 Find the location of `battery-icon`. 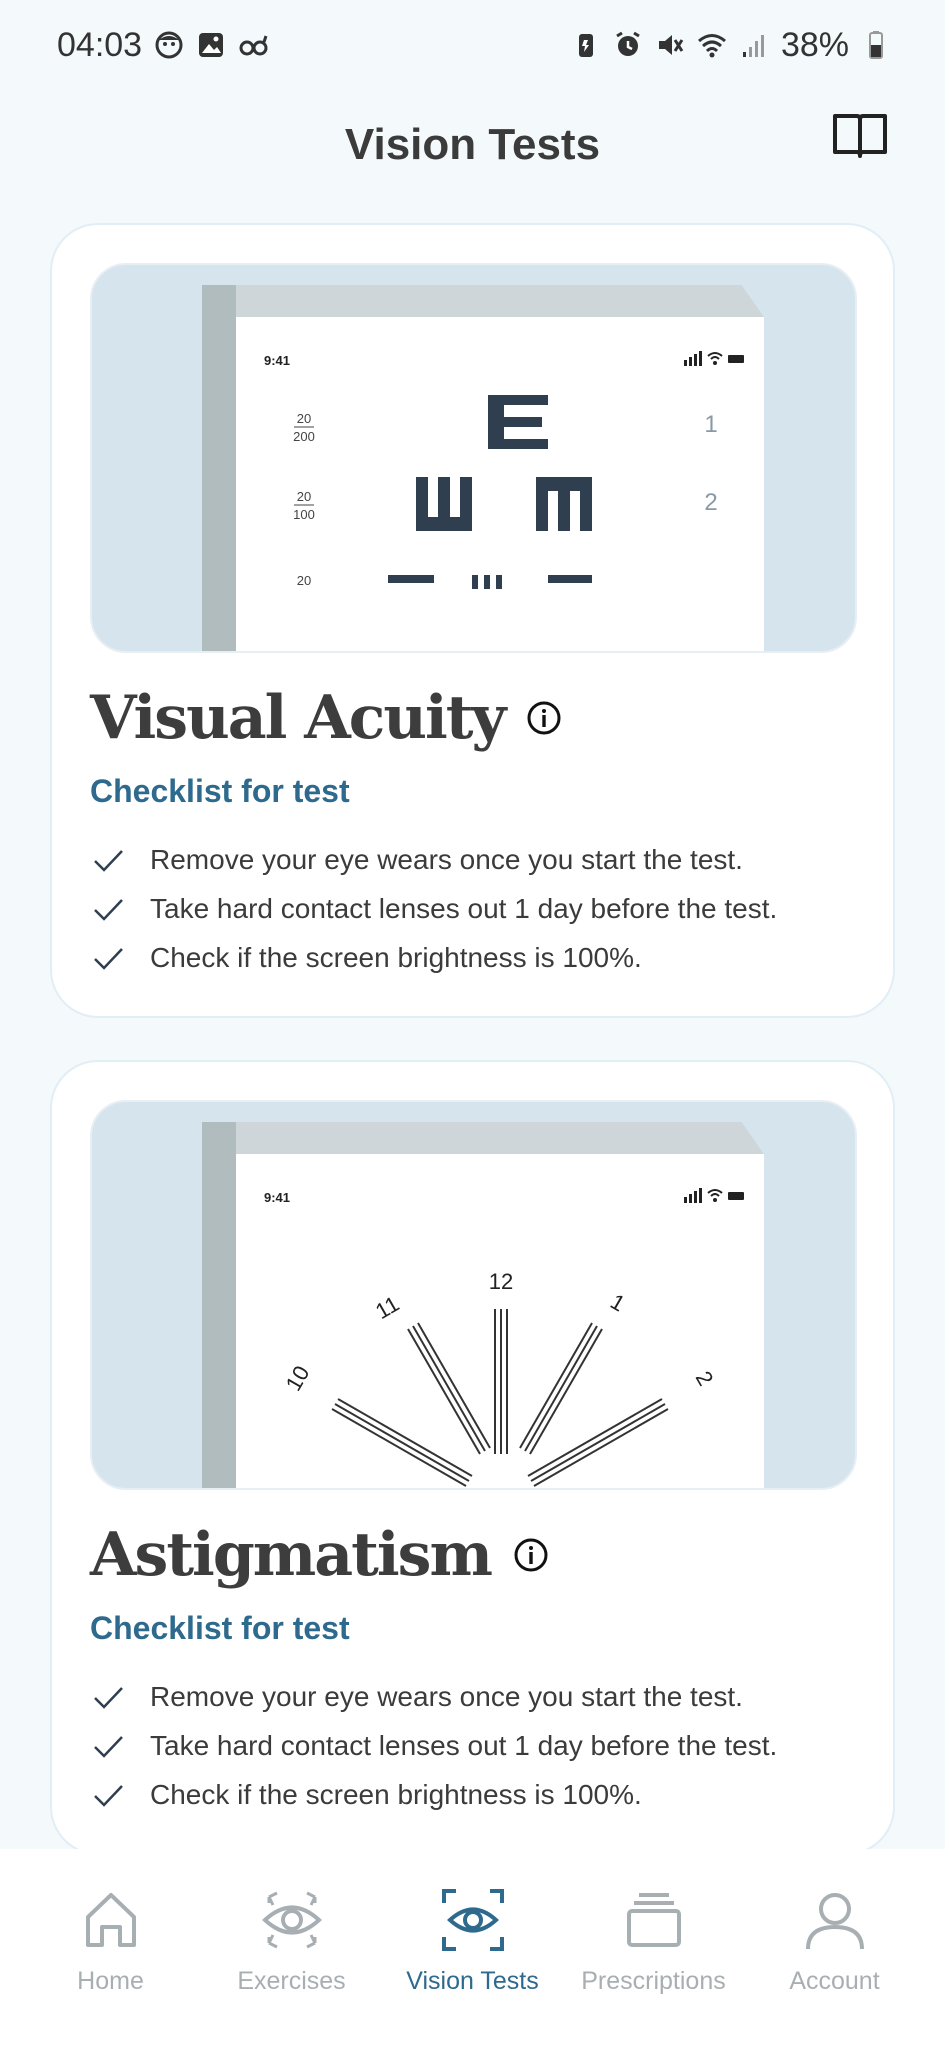

battery-icon is located at coordinates (876, 45).